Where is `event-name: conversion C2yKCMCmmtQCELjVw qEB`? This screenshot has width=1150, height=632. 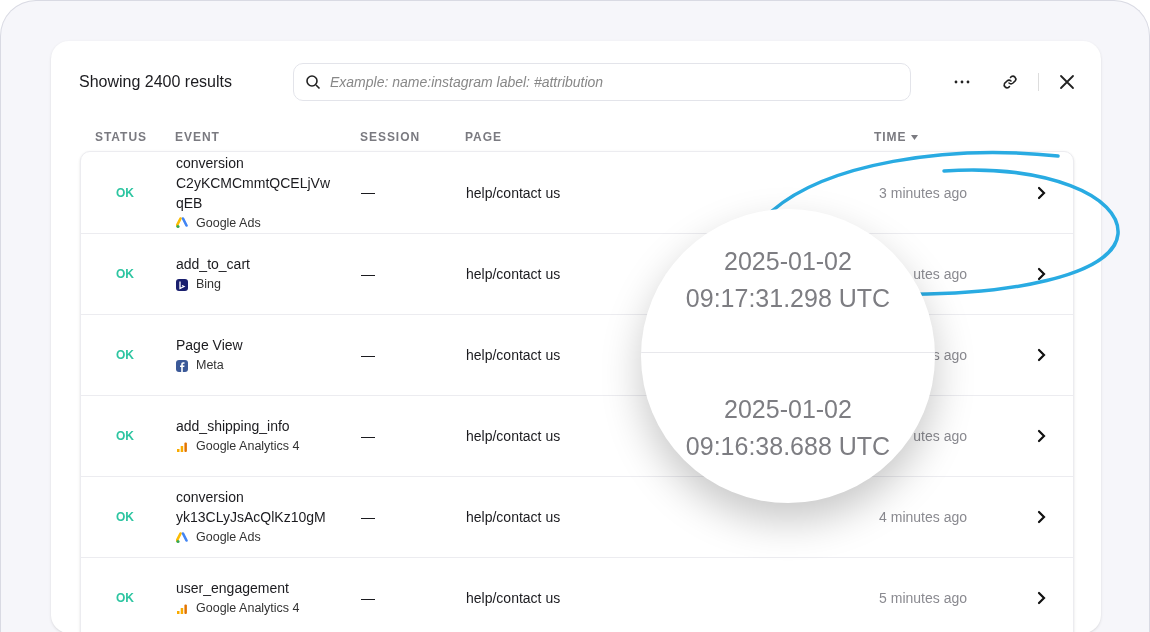
event-name: conversion C2yKCMCmmtQCELjVw qEB is located at coordinates (253, 183).